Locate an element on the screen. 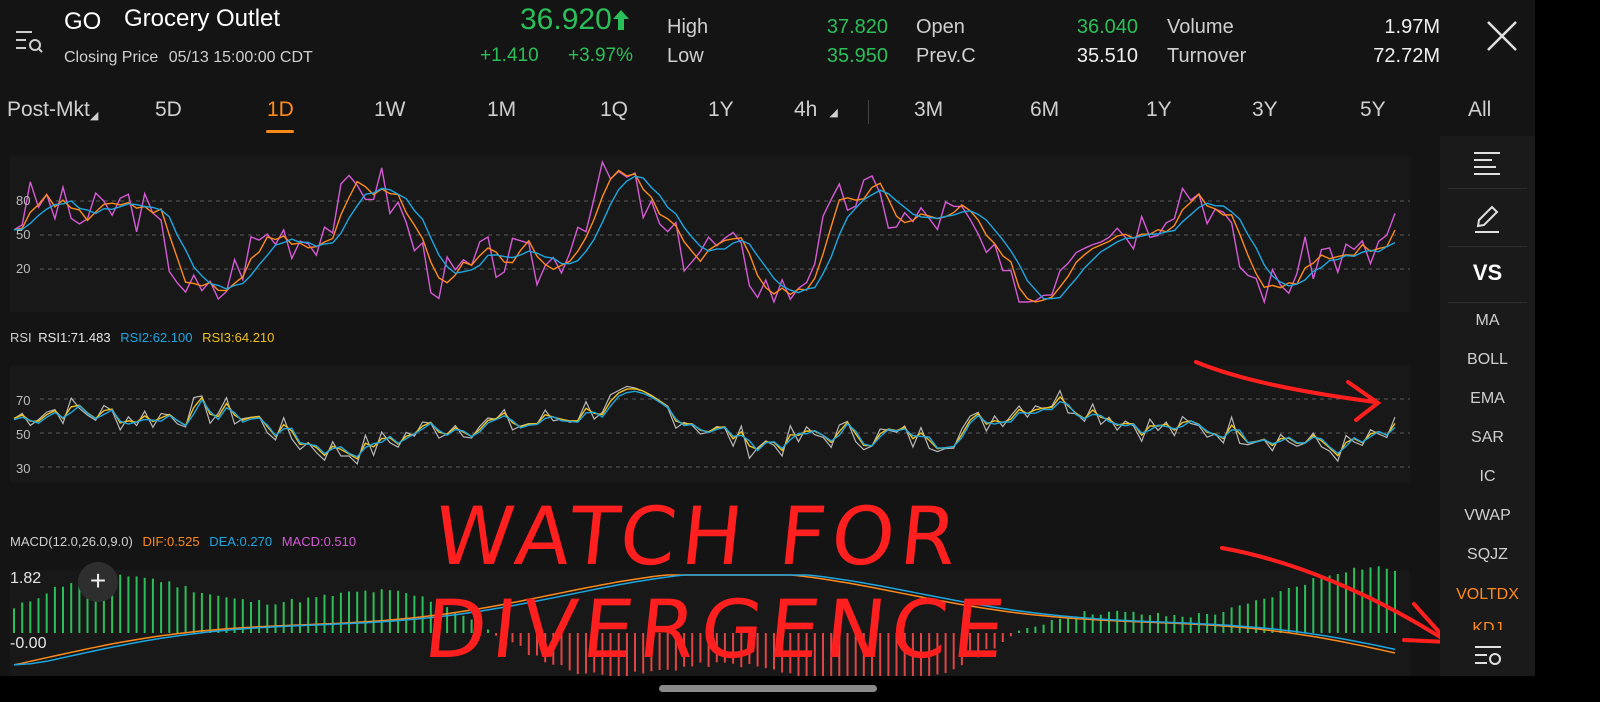 This screenshot has height=702, width=1600. sidebar-item-boll: BOLL is located at coordinates (1487, 360).